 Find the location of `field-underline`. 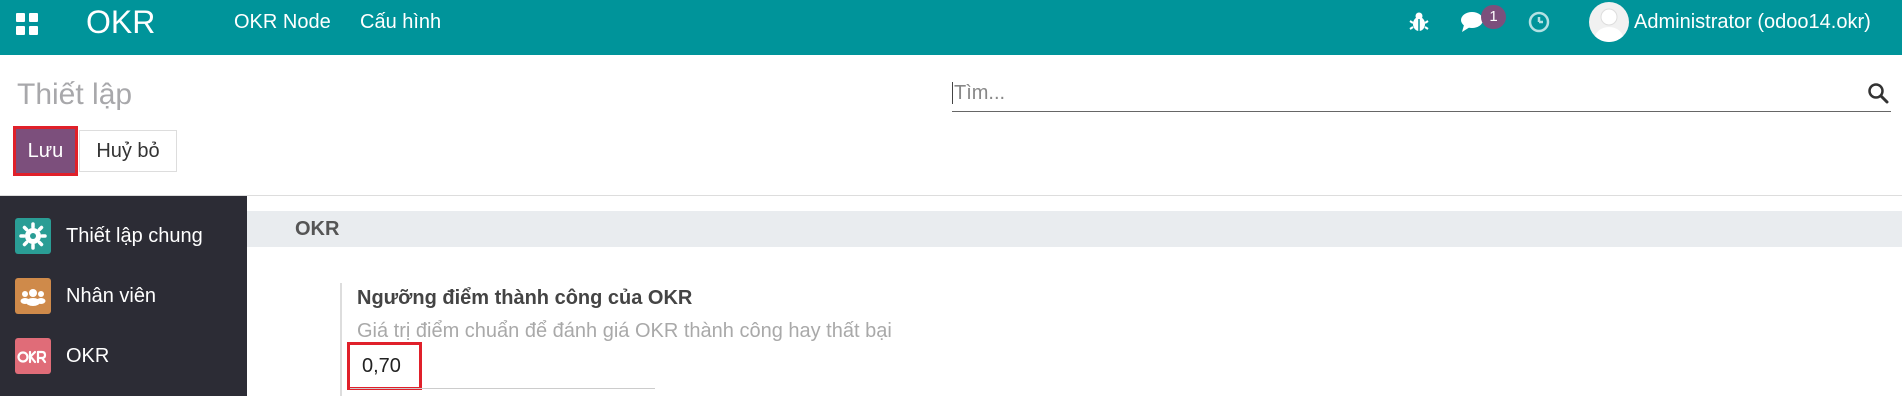

field-underline is located at coordinates (502, 388).